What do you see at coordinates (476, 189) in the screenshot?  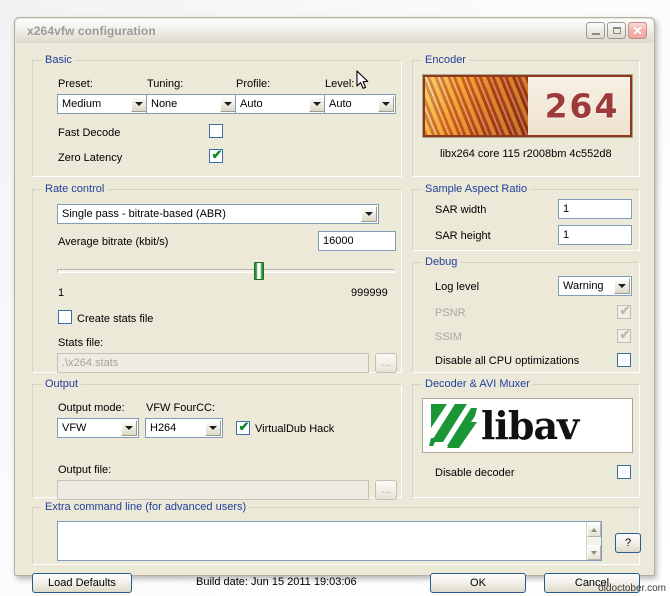 I see `sar-group-legend: Sample Aspect Ratio` at bounding box center [476, 189].